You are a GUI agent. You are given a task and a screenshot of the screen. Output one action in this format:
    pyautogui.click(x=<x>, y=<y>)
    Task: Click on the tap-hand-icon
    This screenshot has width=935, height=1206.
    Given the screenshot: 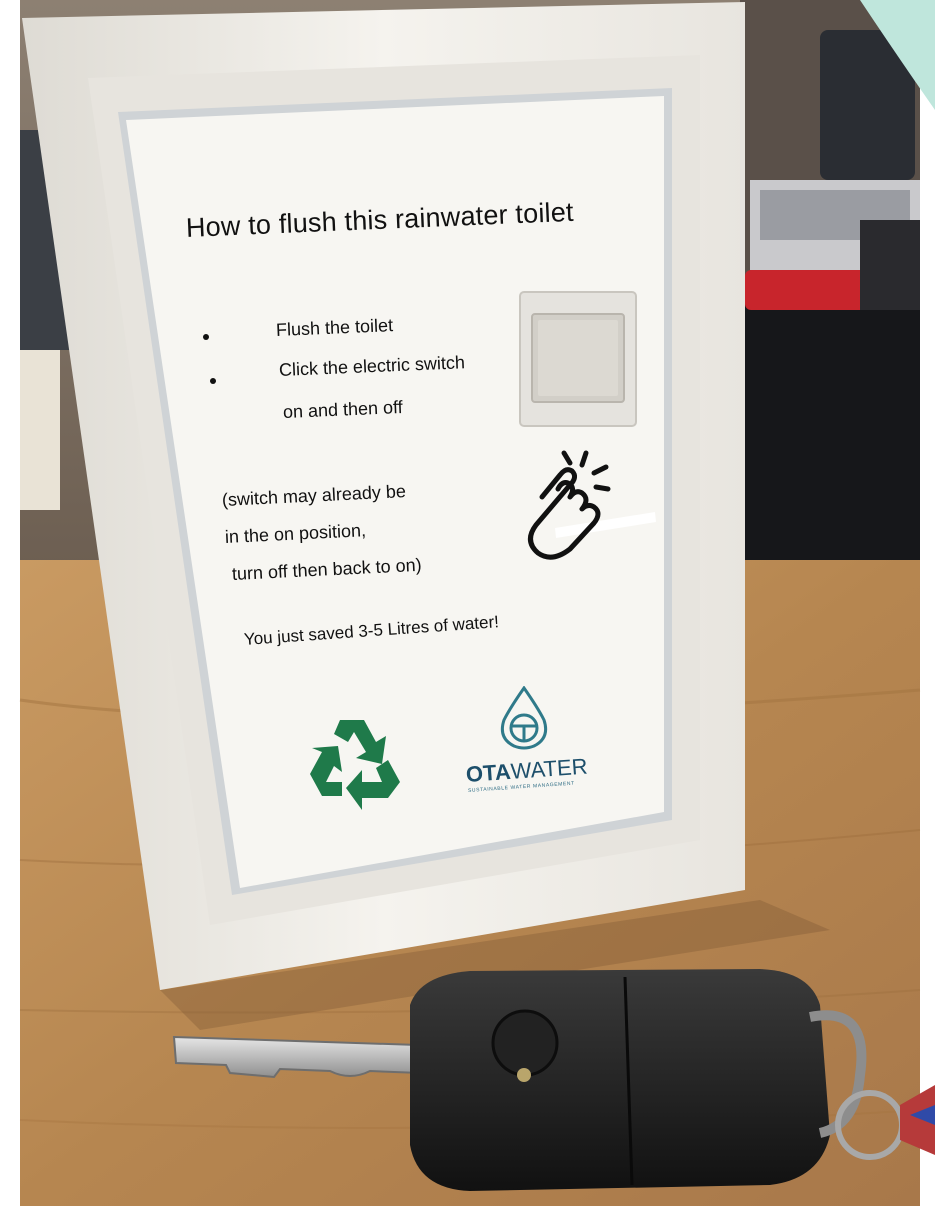 What is the action you would take?
    pyautogui.click(x=569, y=505)
    